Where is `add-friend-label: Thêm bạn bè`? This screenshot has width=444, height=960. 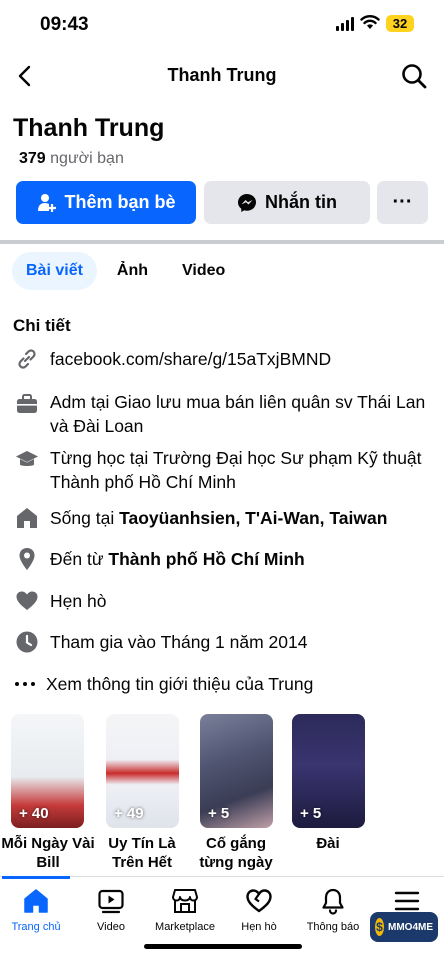
add-friend-label: Thêm bạn bè is located at coordinates (120, 202).